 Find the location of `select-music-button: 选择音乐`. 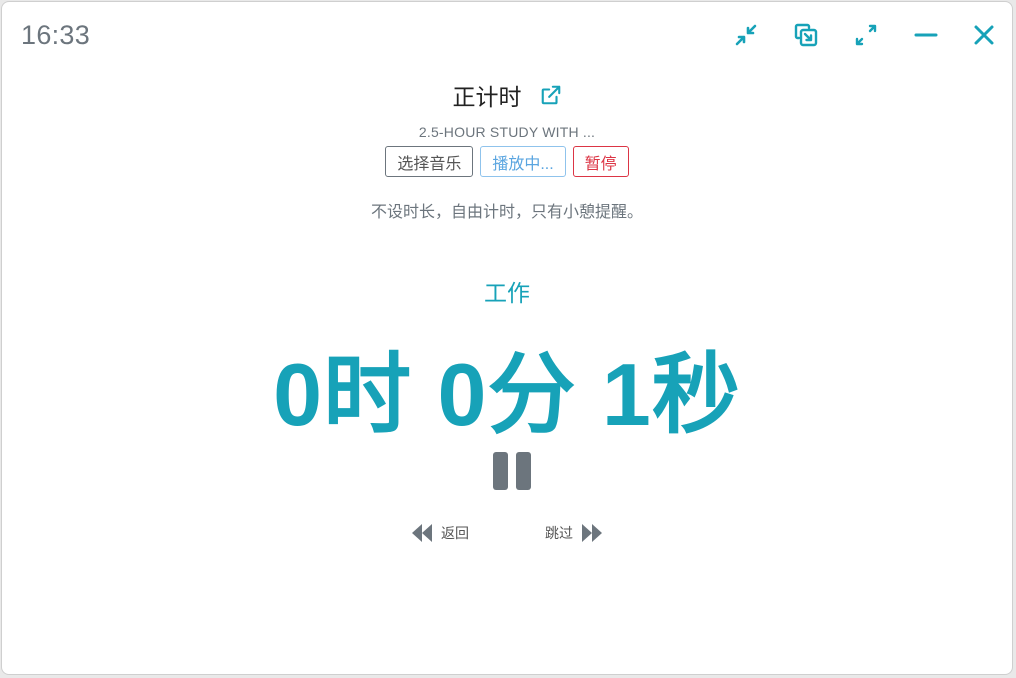

select-music-button: 选择音乐 is located at coordinates (429, 161).